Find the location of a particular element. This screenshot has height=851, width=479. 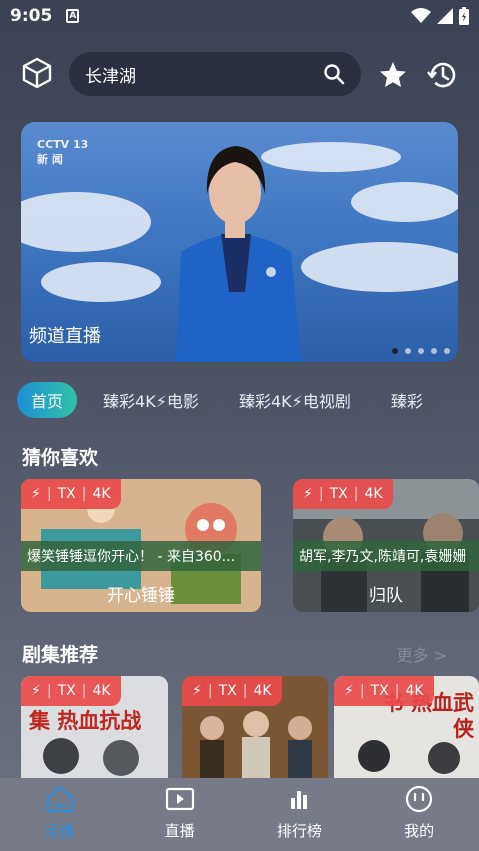

card-title: 归队 is located at coordinates (386, 596).